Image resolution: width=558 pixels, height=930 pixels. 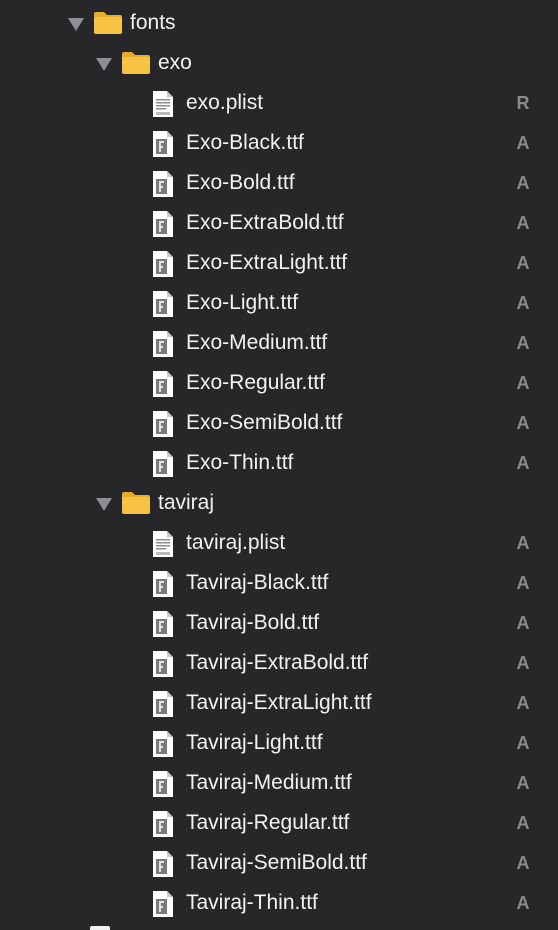 I want to click on file-row: Exo-Regular.ttf A, so click(x=279, y=384).